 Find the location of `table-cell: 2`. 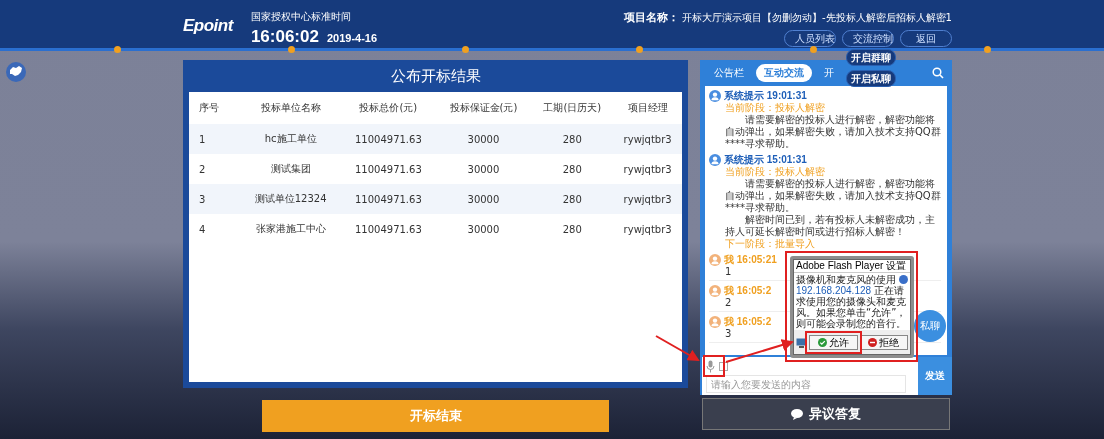

table-cell: 2 is located at coordinates (202, 169).